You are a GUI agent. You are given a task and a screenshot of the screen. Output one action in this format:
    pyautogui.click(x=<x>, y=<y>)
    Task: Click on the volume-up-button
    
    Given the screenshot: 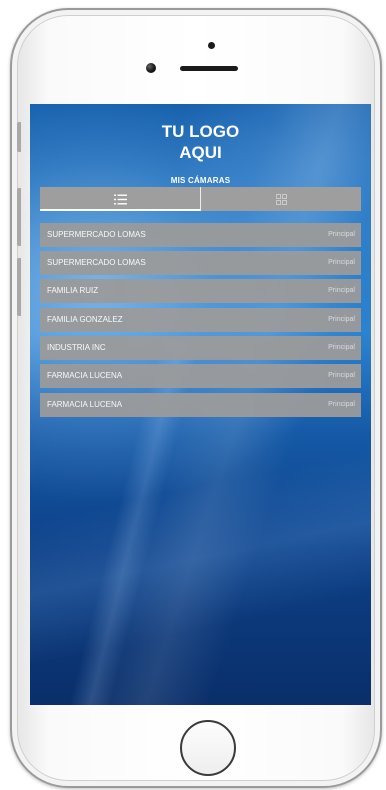 What is the action you would take?
    pyautogui.click(x=19, y=217)
    